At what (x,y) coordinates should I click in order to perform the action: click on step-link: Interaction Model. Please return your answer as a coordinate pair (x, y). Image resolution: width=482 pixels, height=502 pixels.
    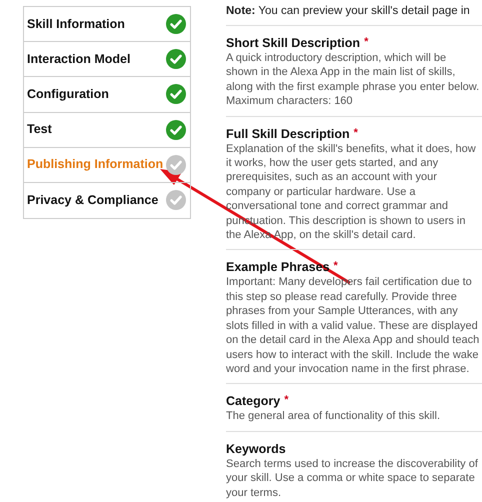
    Looking at the image, I should click on (78, 59).